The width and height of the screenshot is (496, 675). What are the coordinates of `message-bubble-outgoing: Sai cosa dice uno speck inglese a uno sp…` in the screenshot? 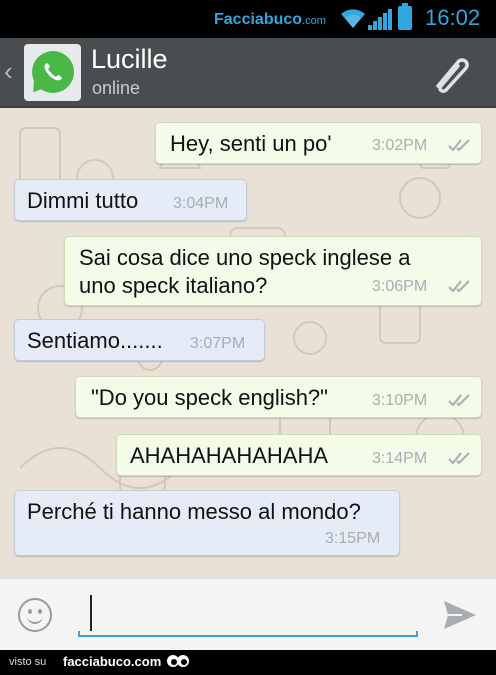 It's located at (273, 271).